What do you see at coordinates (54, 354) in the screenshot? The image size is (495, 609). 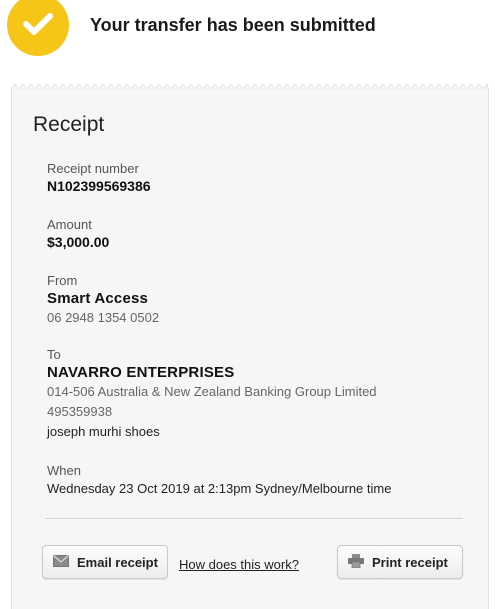 I see `to-label: To` at bounding box center [54, 354].